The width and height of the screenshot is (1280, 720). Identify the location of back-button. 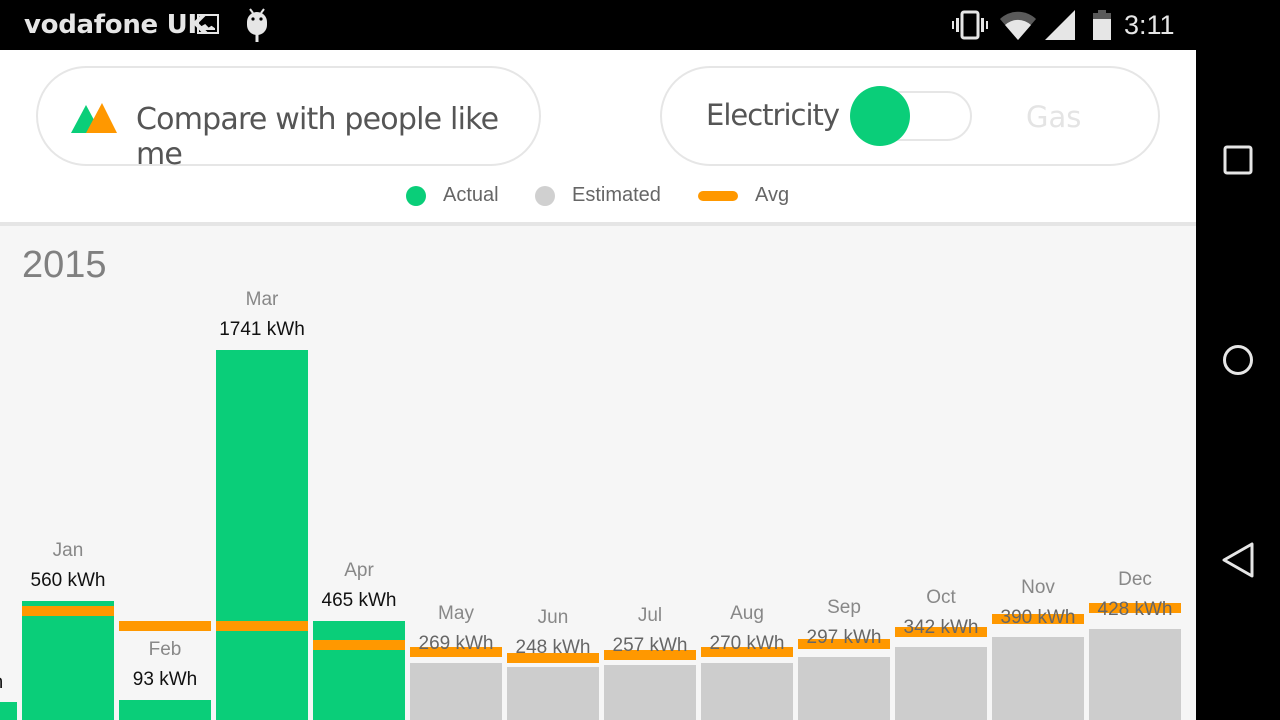
(1238, 560).